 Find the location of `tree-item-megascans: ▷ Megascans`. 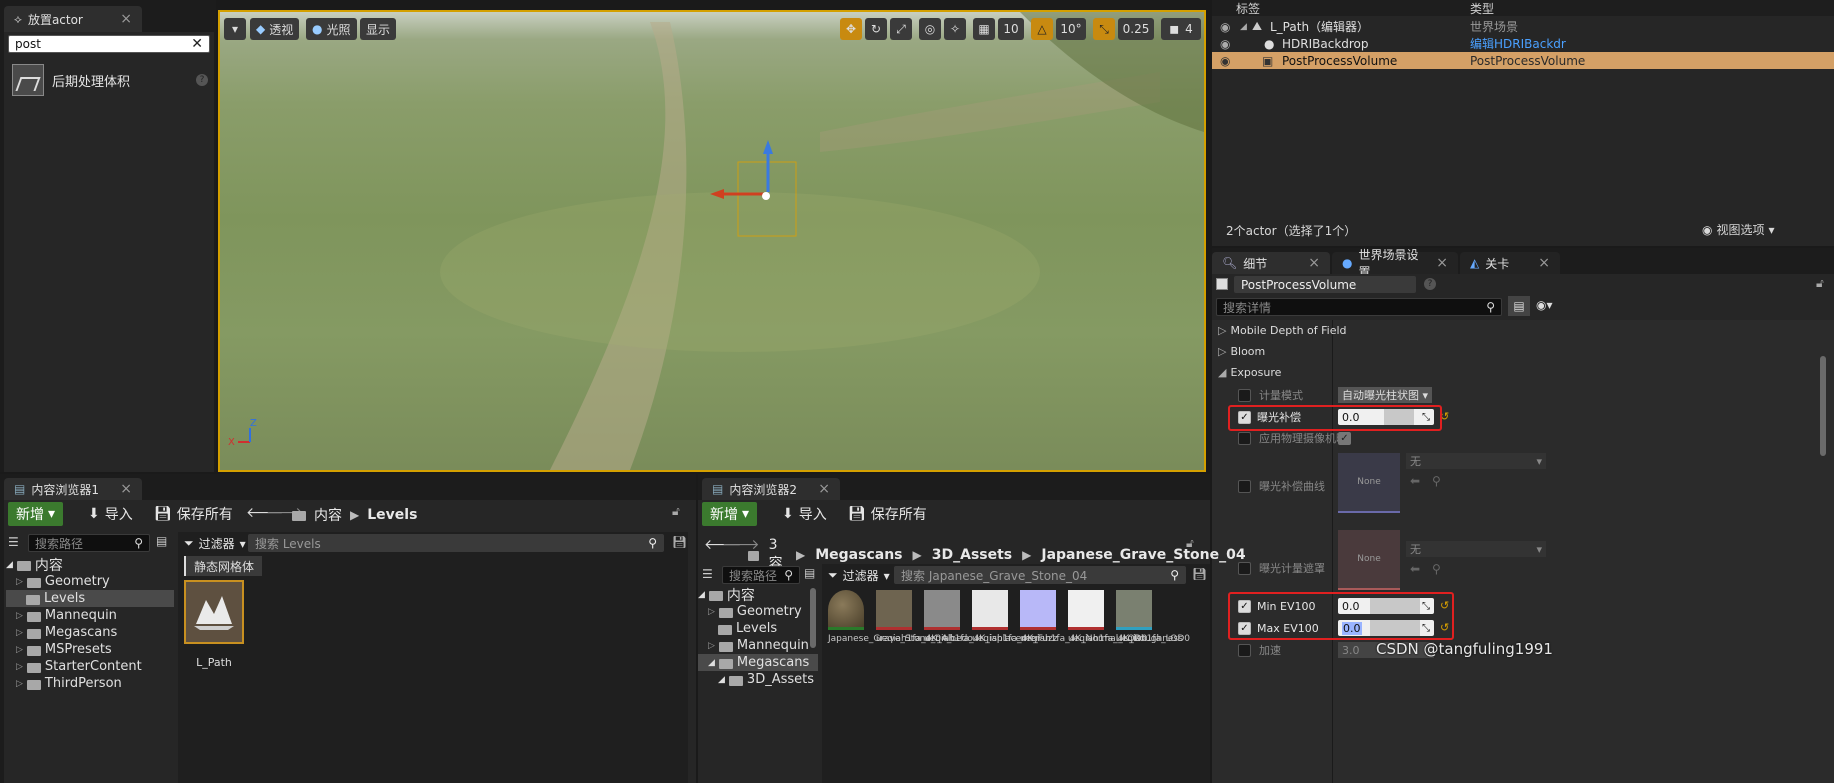

tree-item-megascans: ▷ Megascans is located at coordinates (90, 632).